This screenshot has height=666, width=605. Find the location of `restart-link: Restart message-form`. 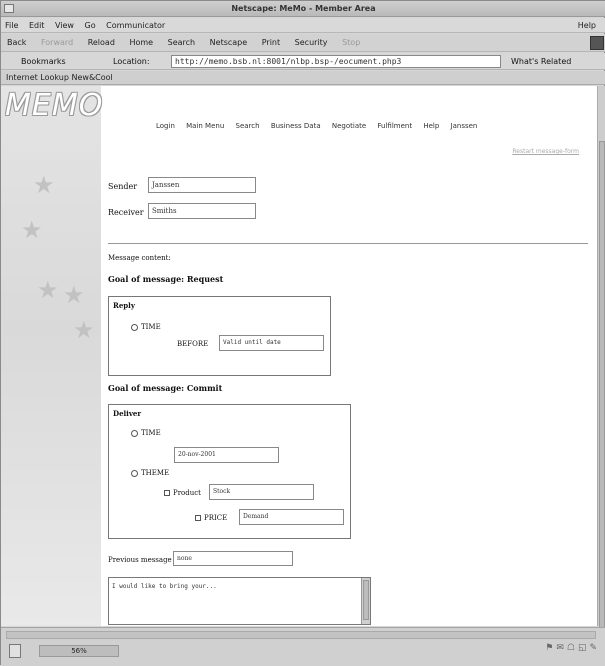

restart-link: Restart message-form is located at coordinates (545, 151).